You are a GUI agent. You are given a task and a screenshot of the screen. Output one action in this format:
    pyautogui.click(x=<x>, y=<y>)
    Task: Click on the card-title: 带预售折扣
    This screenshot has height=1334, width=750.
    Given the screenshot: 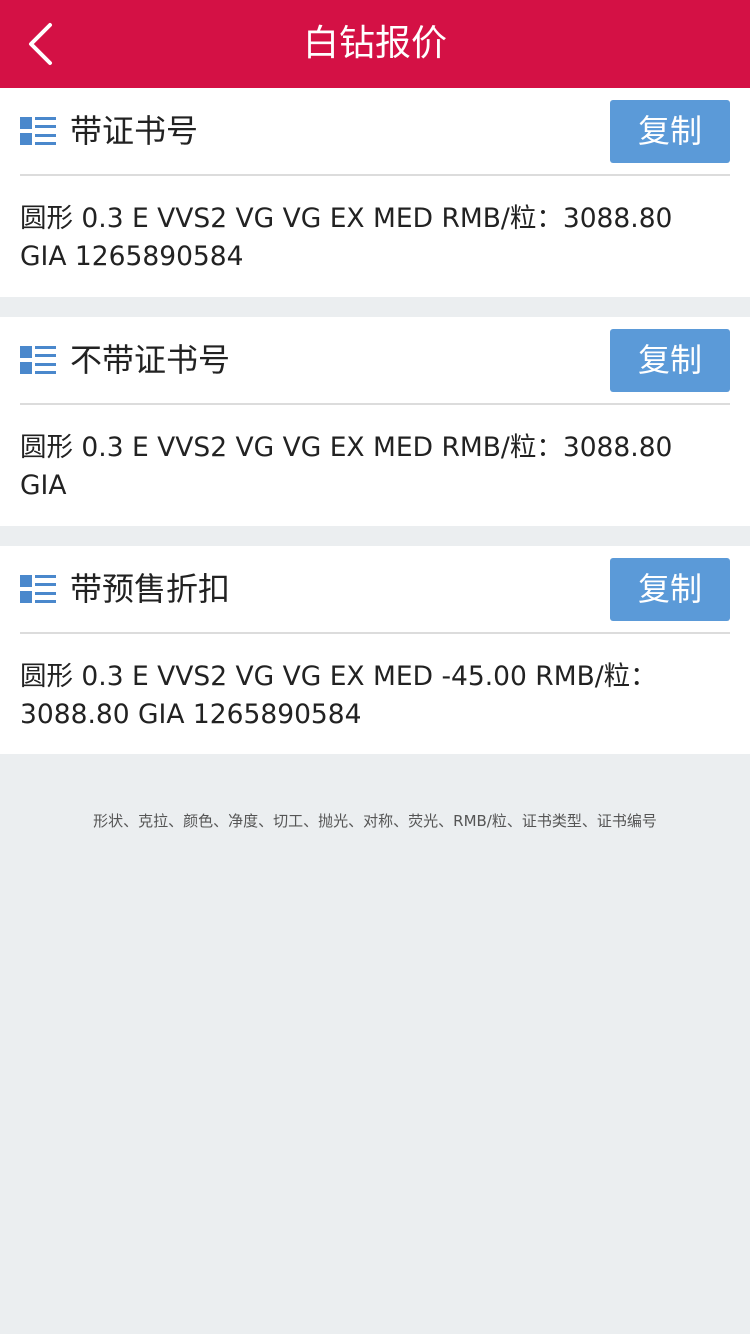 What is the action you would take?
    pyautogui.click(x=150, y=589)
    